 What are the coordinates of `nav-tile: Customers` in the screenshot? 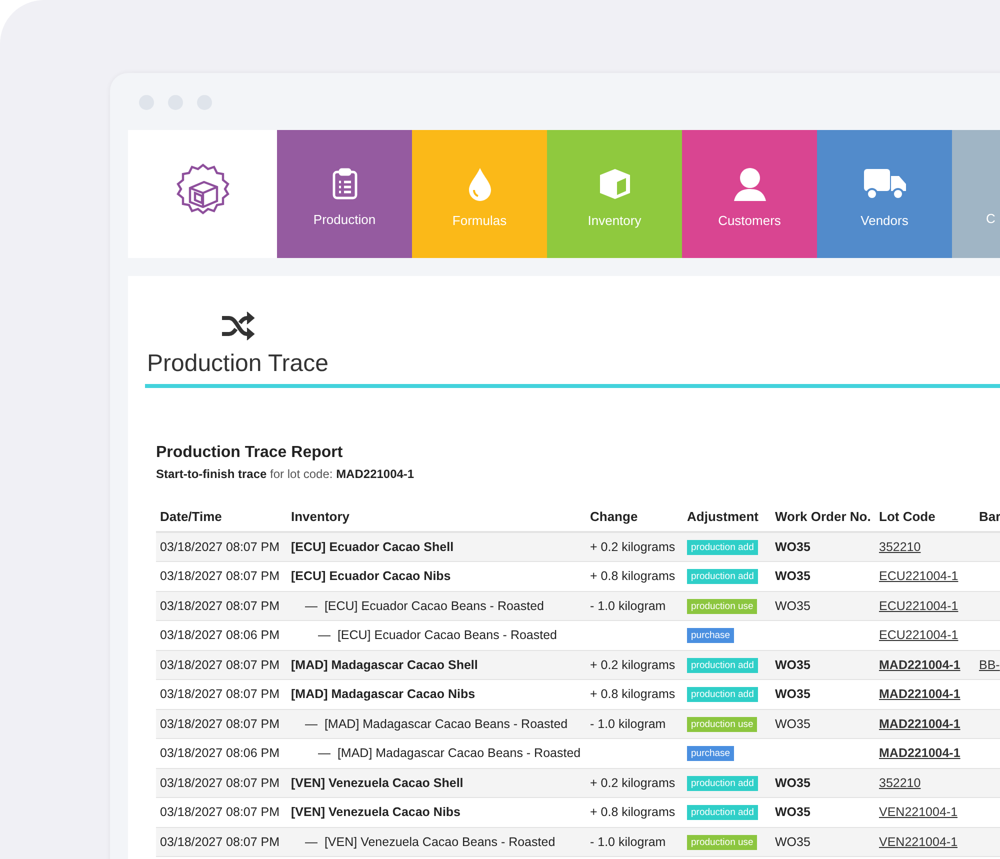 It's located at (749, 194).